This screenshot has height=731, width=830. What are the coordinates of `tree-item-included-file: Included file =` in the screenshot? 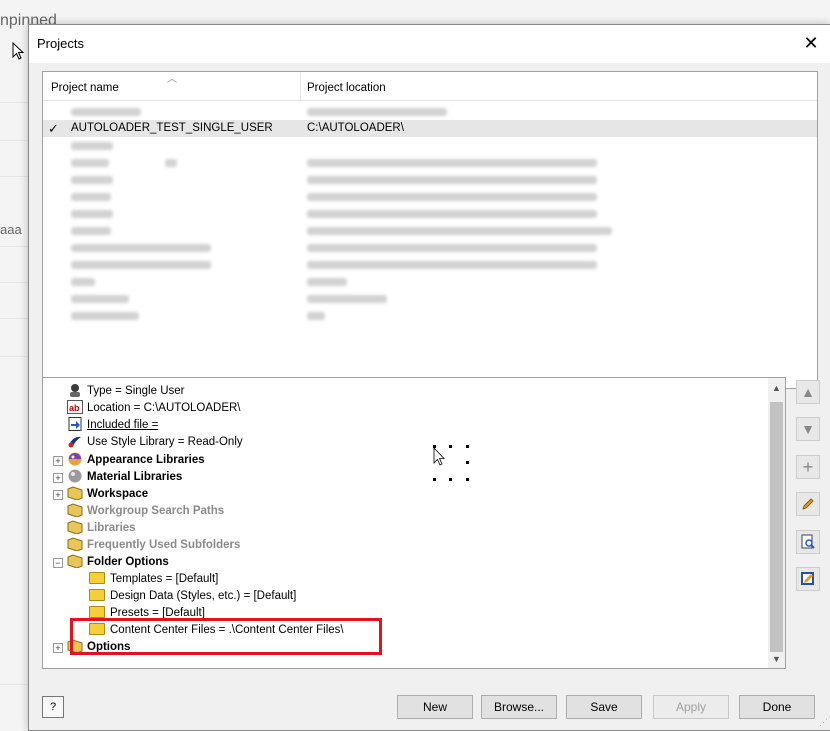 It's located at (112, 425).